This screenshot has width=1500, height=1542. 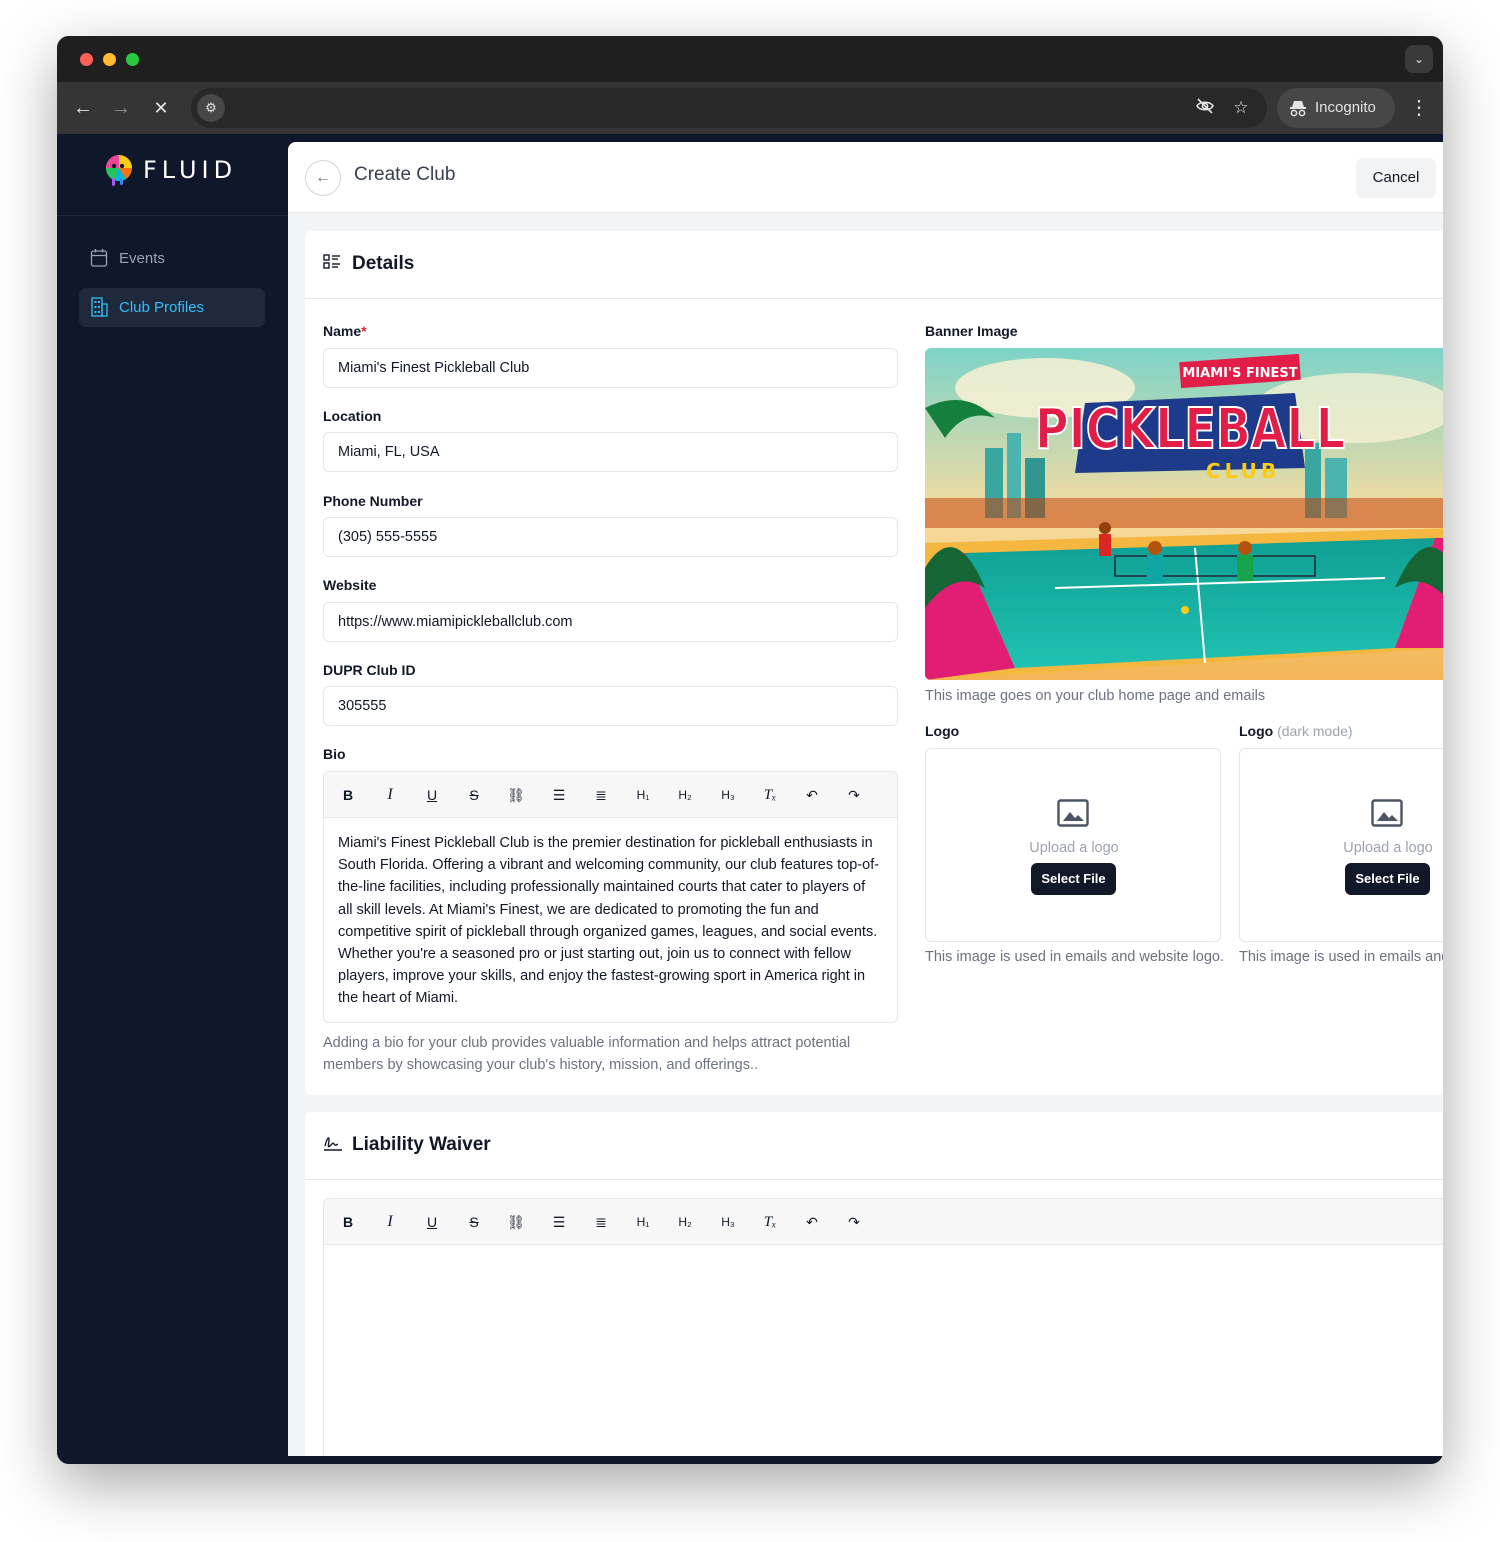 I want to click on logo-label: Logo, so click(x=942, y=731).